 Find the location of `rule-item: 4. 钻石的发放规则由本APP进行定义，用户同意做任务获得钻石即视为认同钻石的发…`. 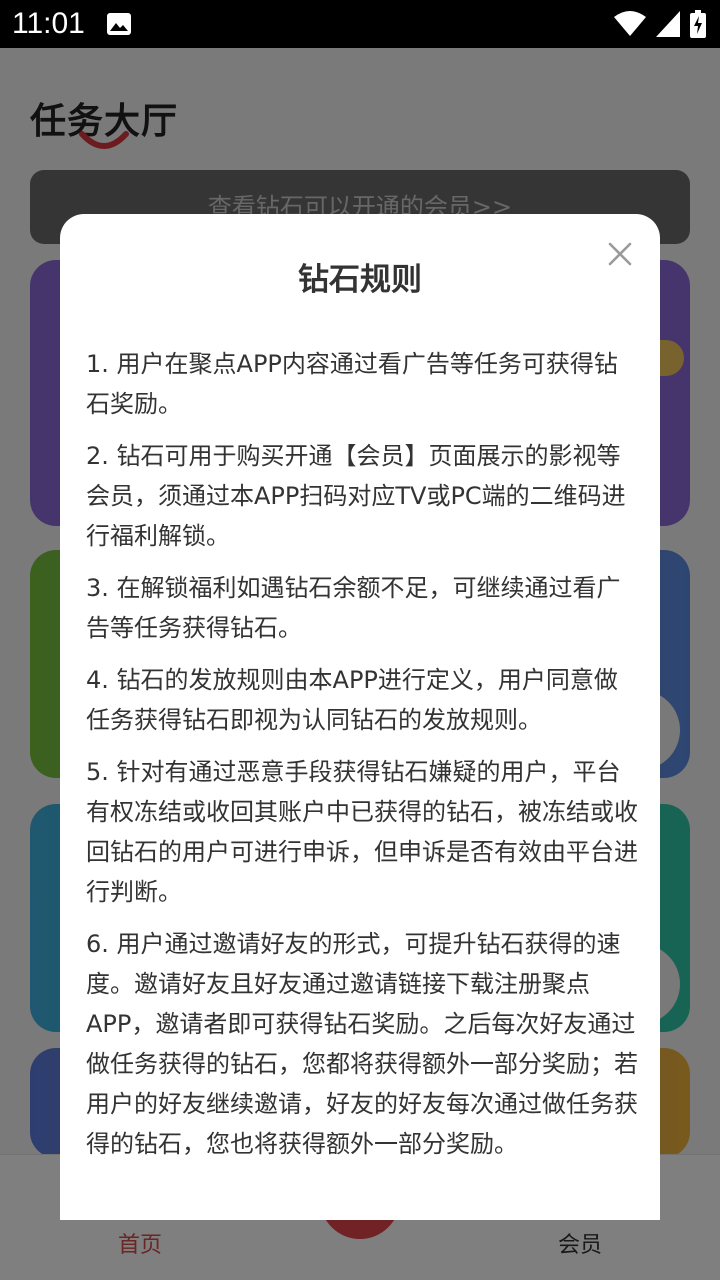

rule-item: 4. 钻石的发放规则由本APP进行定义，用户同意做任务获得钻石即视为认同钻石的发… is located at coordinates (352, 700).